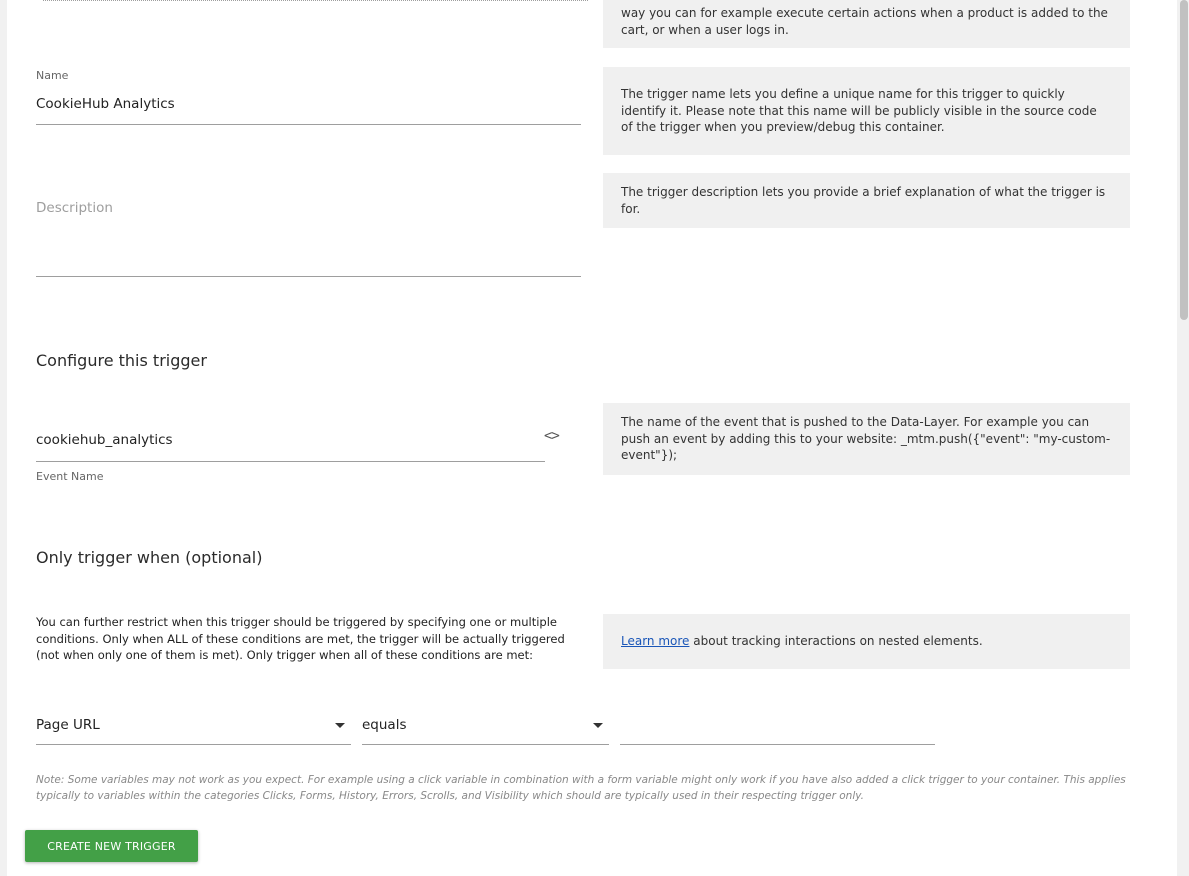 The height and width of the screenshot is (876, 1189). I want to click on event-name-underline, so click(290, 461).